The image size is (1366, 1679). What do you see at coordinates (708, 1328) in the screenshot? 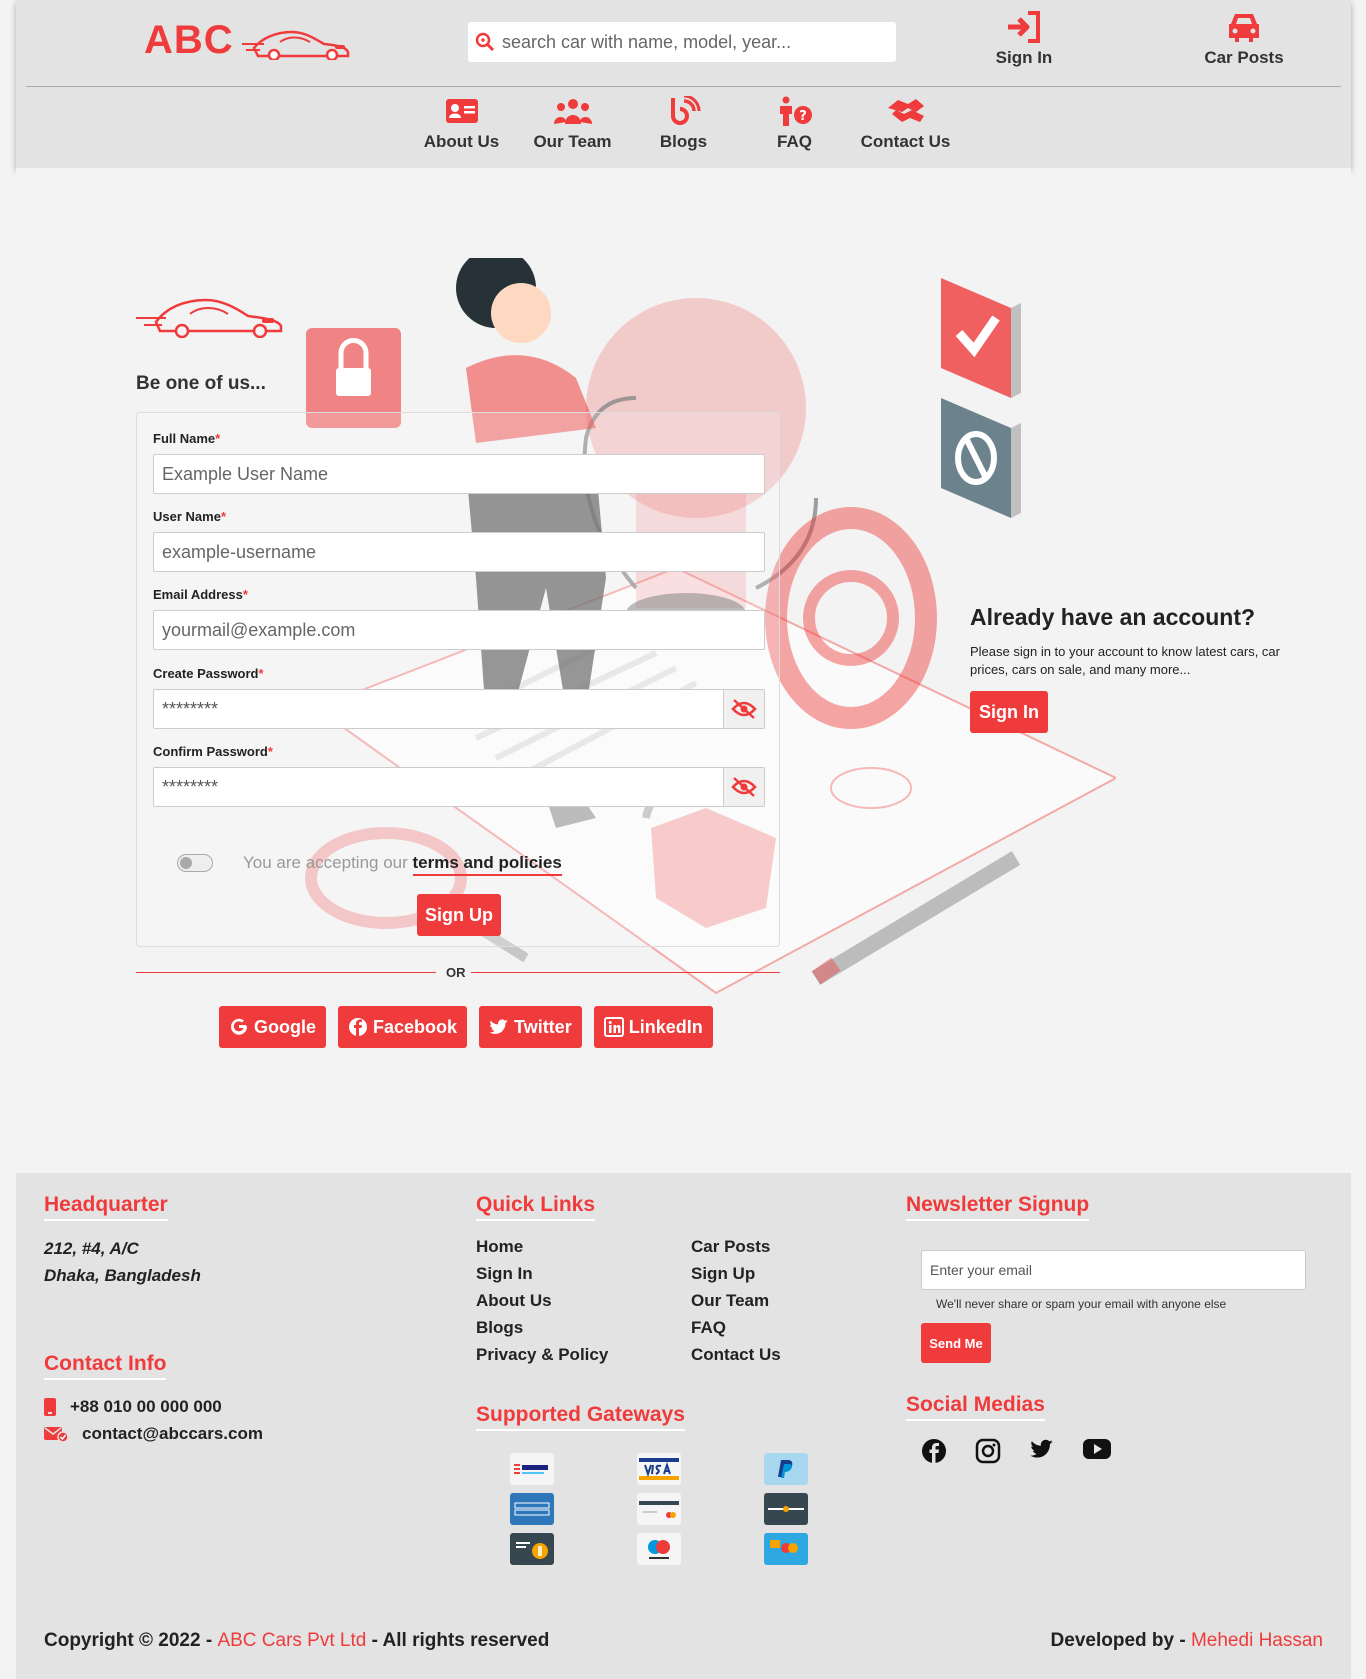
I see `quick-link-faq: FAQ` at bounding box center [708, 1328].